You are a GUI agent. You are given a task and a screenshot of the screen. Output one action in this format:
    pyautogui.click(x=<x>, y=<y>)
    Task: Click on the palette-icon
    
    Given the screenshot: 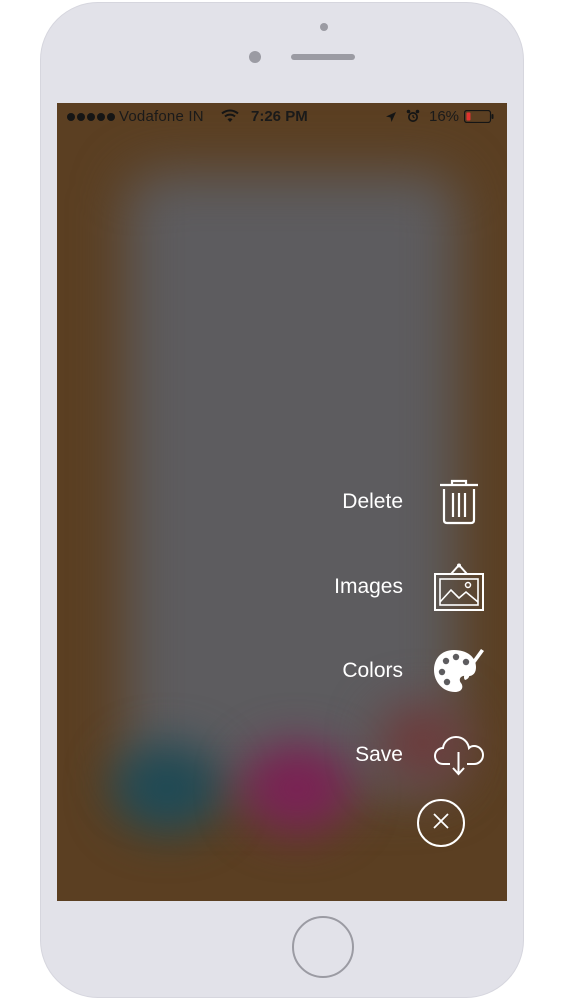 What is the action you would take?
    pyautogui.click(x=459, y=671)
    